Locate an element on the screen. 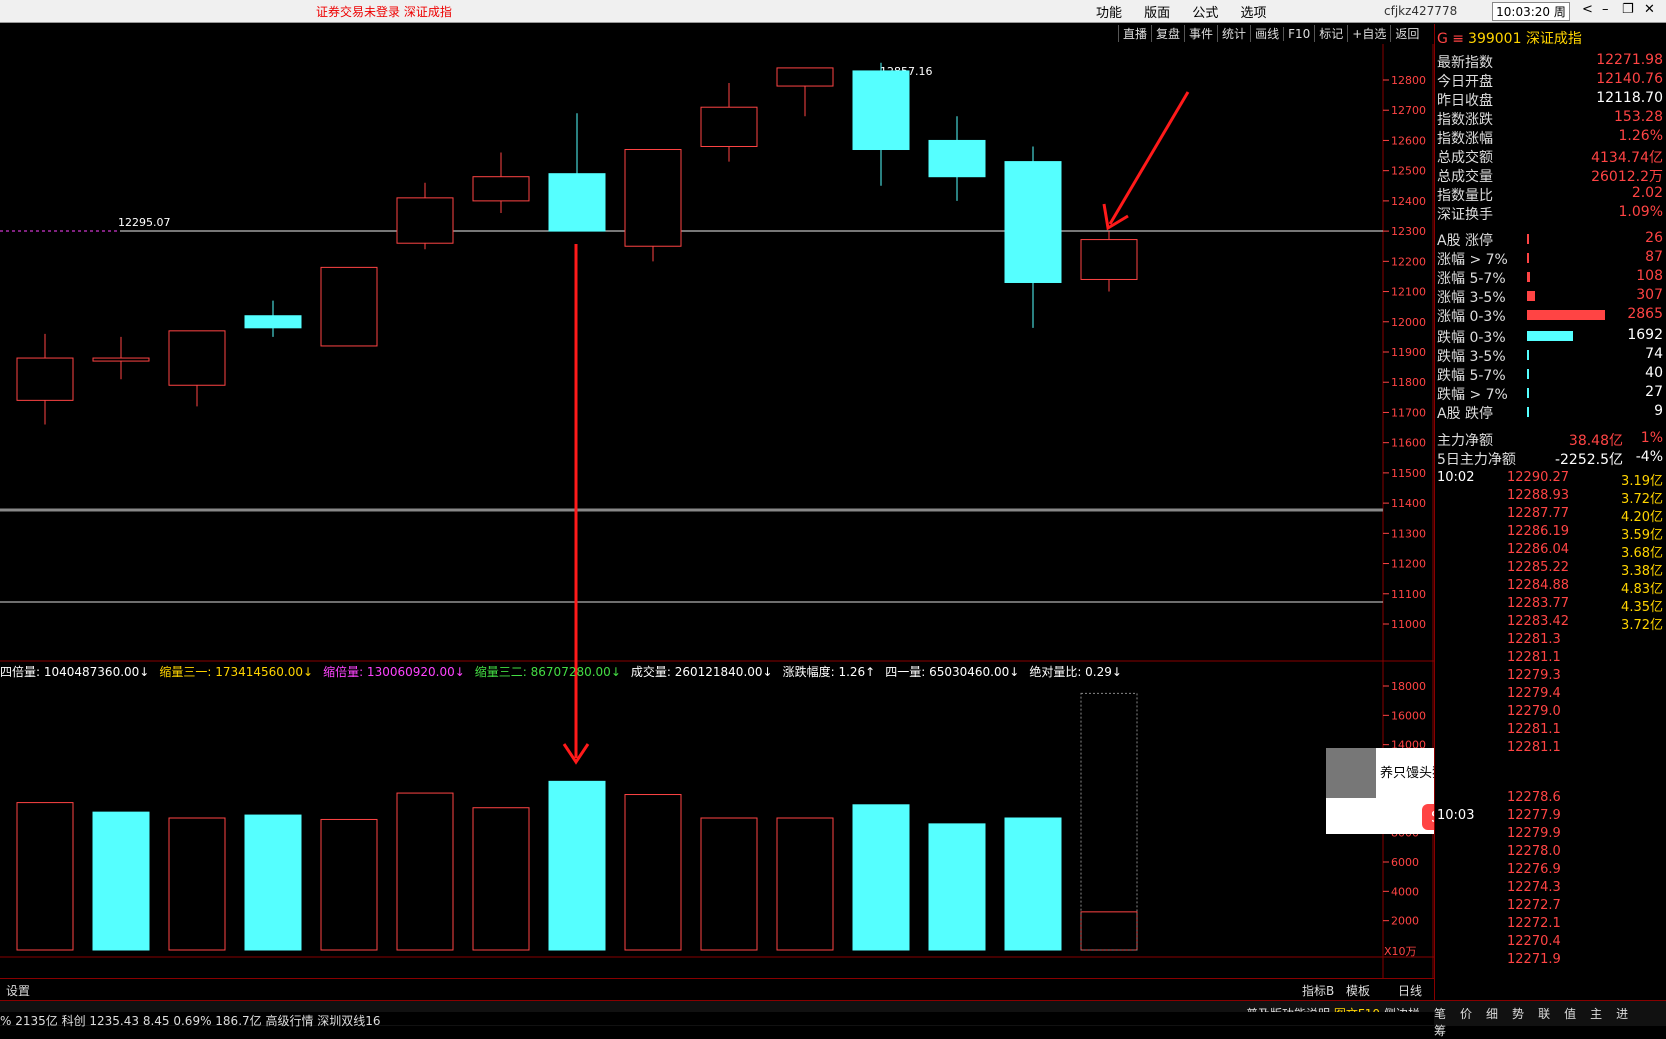 This screenshot has height=1039, width=1666. tick-row: 12272.1 is located at coordinates (1551, 925).